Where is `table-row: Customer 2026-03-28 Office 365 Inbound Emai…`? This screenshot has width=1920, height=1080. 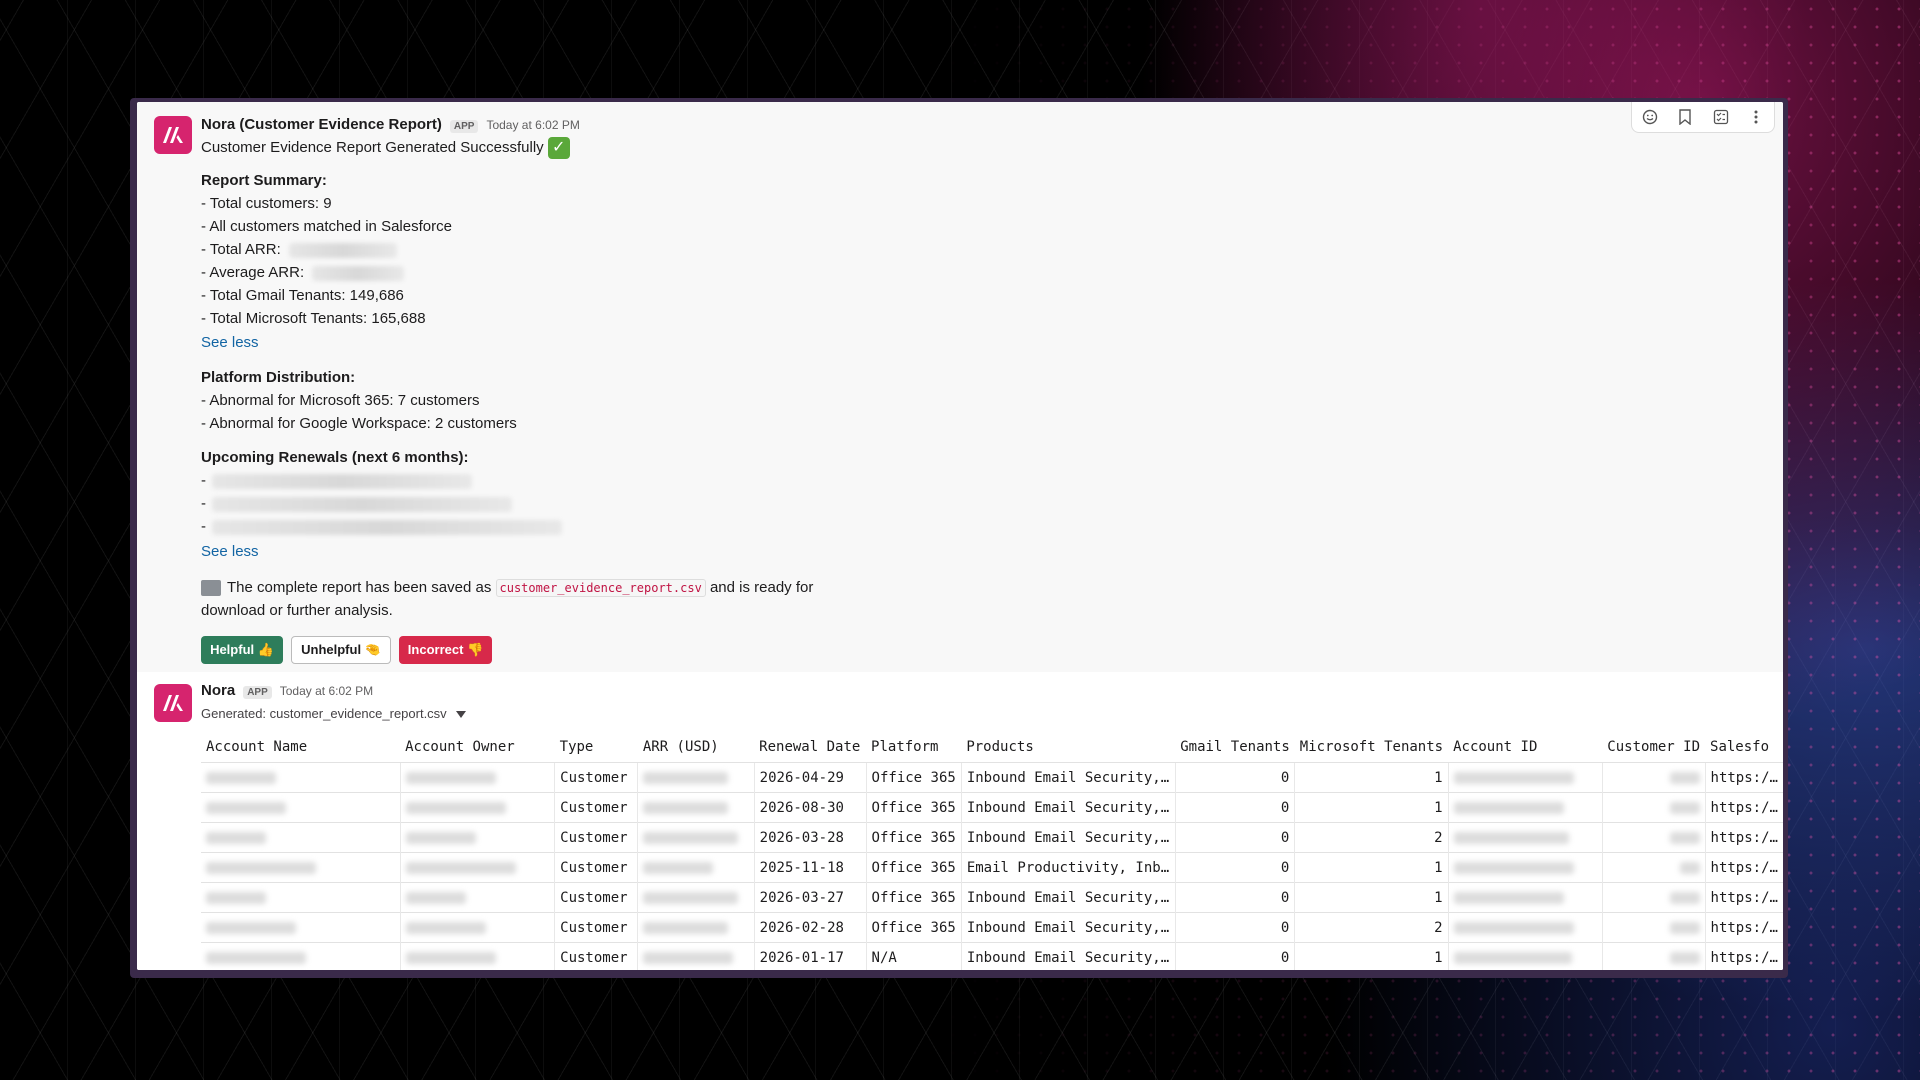
table-row: Customer 2026-03-28 Office 365 Inbound Emai… is located at coordinates (992, 837).